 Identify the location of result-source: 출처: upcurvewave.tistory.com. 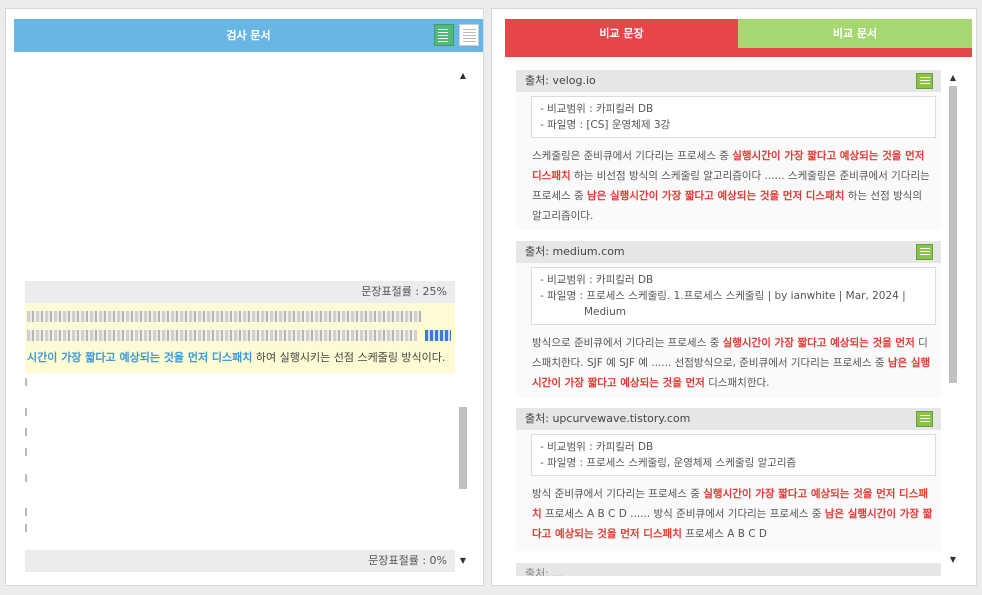
(728, 419).